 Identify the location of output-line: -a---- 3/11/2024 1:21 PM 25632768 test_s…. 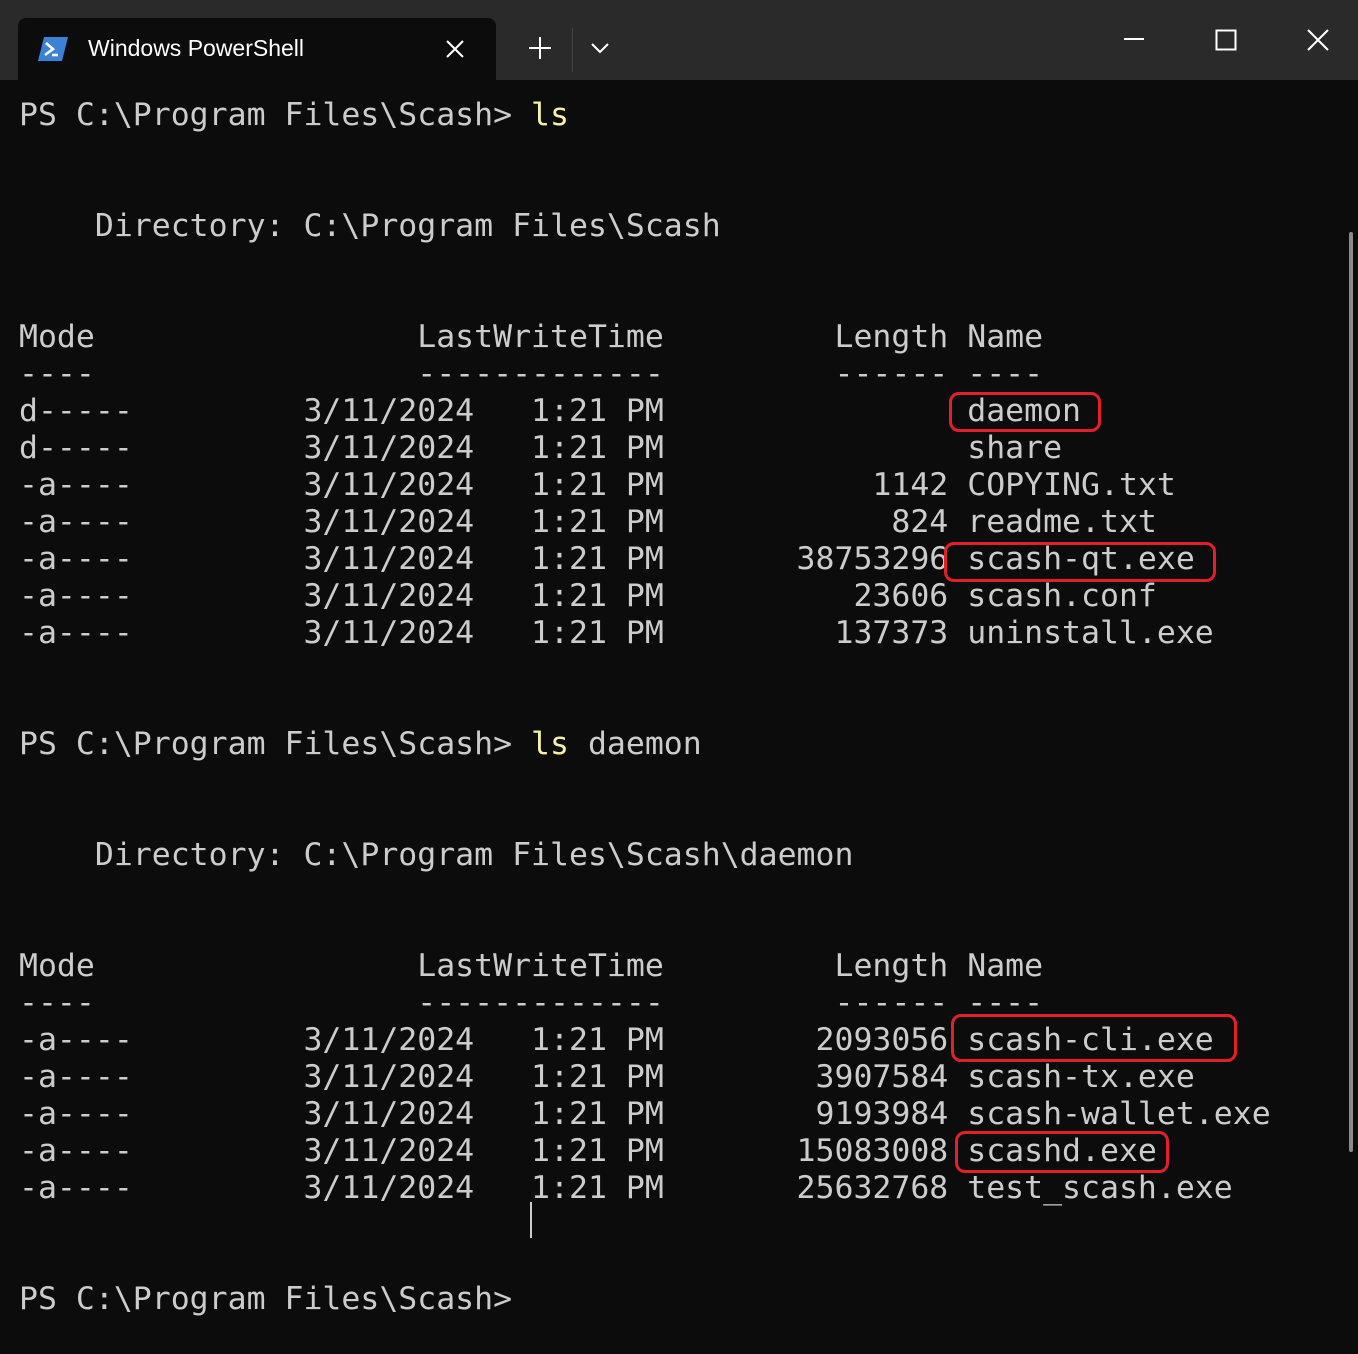
(626, 1188).